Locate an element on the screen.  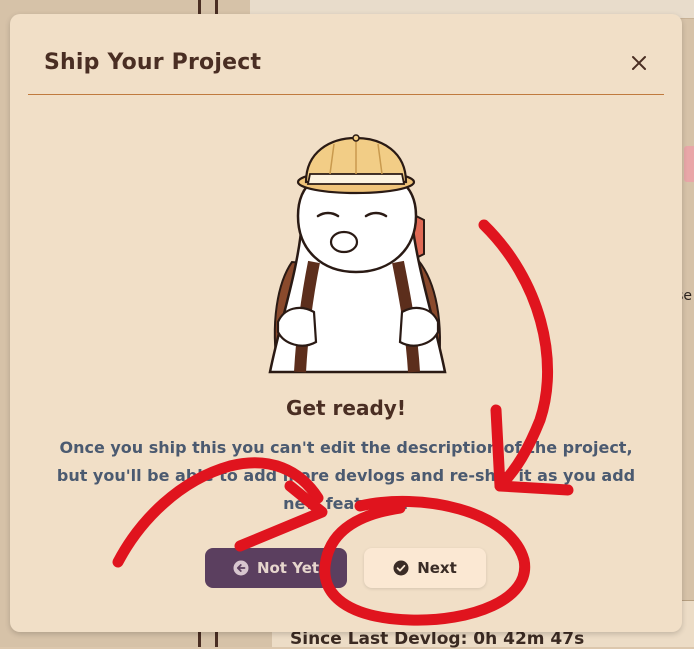
close-button is located at coordinates (639, 63).